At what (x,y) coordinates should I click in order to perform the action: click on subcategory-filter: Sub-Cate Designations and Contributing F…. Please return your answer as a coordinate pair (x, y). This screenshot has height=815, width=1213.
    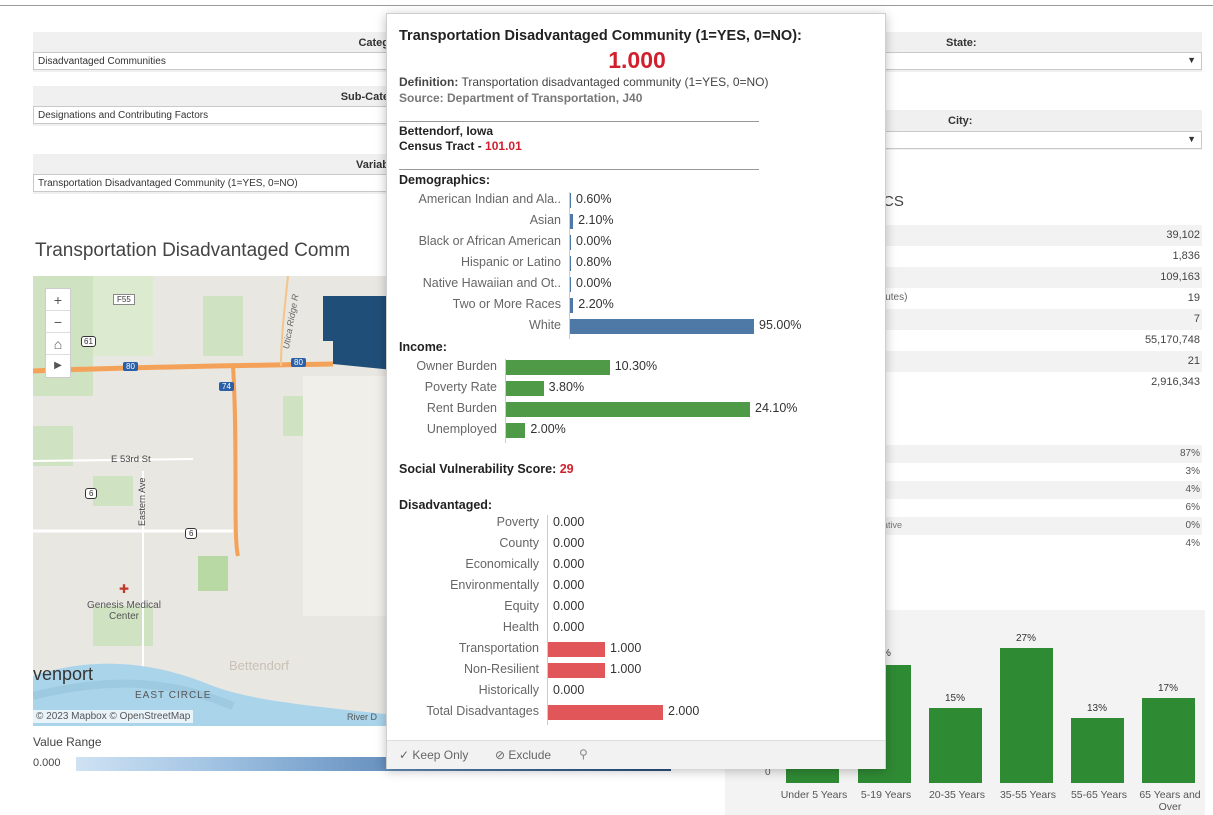
    Looking at the image, I should click on (213, 106).